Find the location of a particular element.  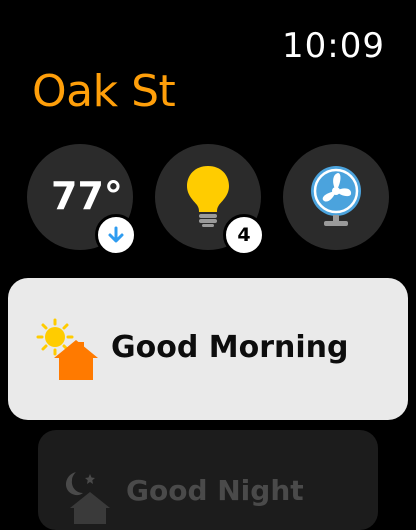

lights-count-badge: 4 is located at coordinates (244, 235).